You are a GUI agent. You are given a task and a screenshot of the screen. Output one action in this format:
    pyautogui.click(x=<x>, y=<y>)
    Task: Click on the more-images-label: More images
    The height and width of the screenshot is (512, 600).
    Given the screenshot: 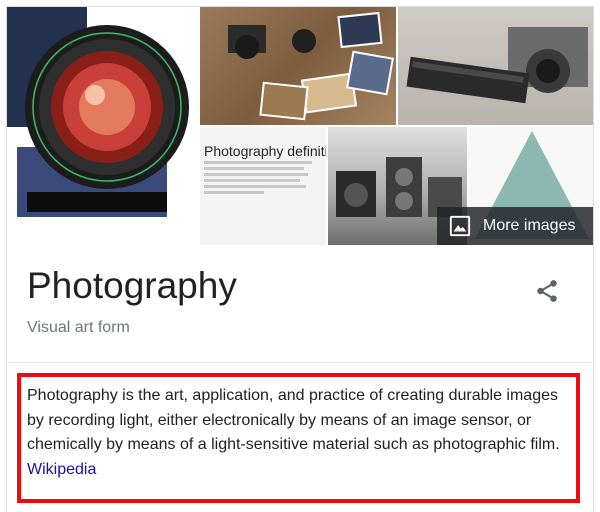 What is the action you would take?
    pyautogui.click(x=529, y=225)
    